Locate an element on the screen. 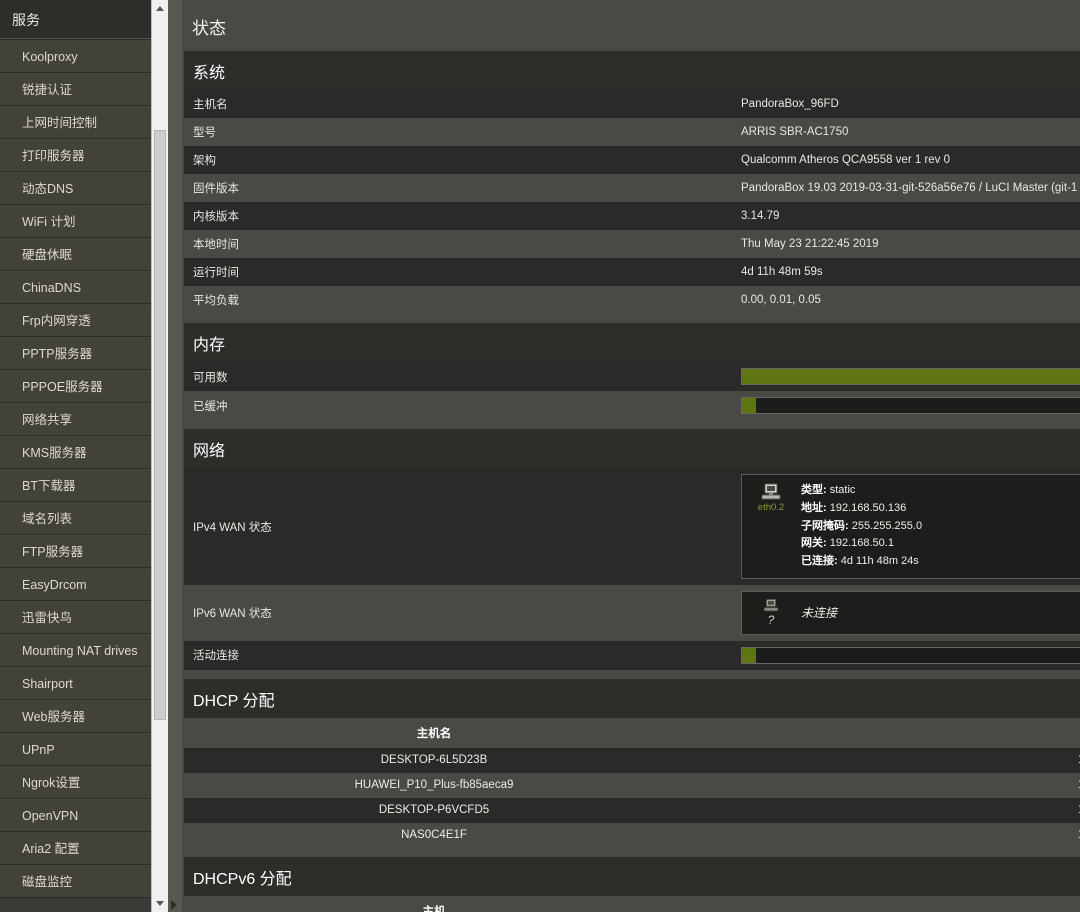  ipv6-unknown-marker: ? is located at coordinates (771, 620).